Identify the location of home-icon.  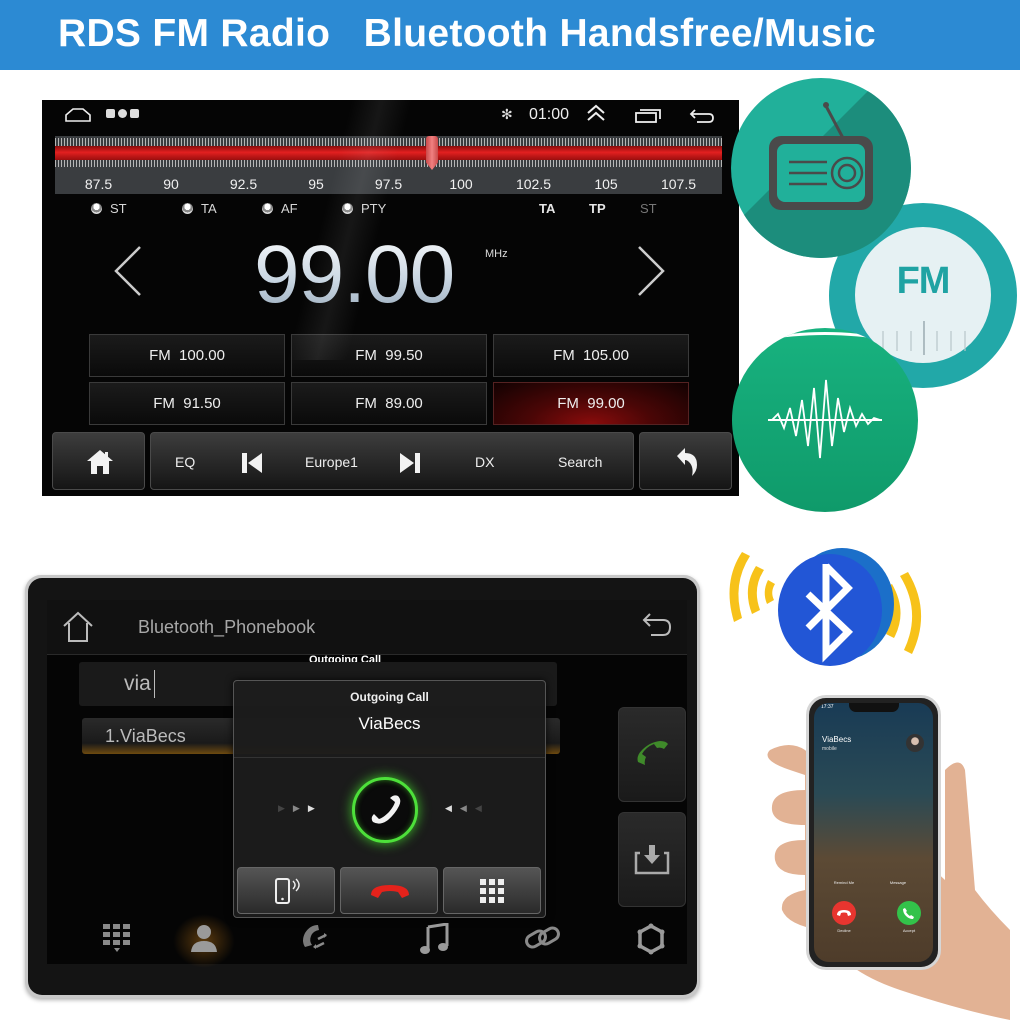
(100, 464).